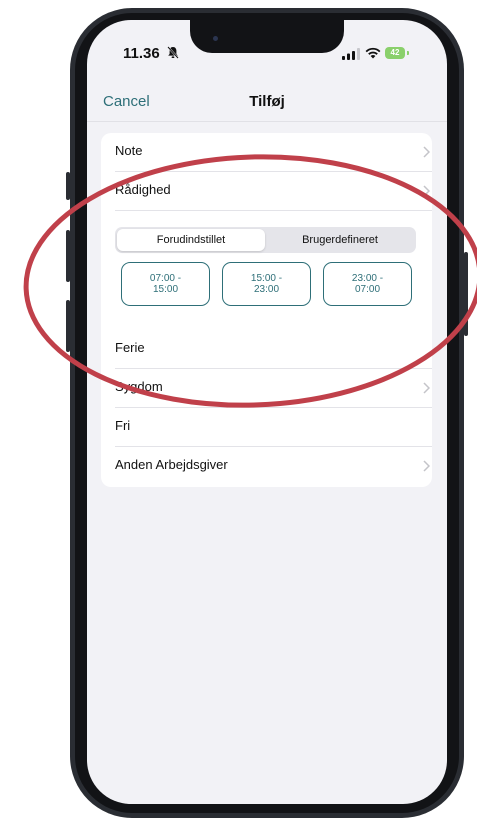  I want to click on battery-icon: 42, so click(395, 53).